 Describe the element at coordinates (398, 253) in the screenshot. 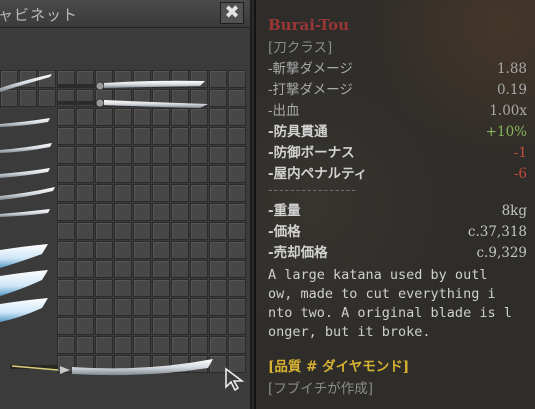

I see `property-row: -売却価格 c.9,329` at that location.